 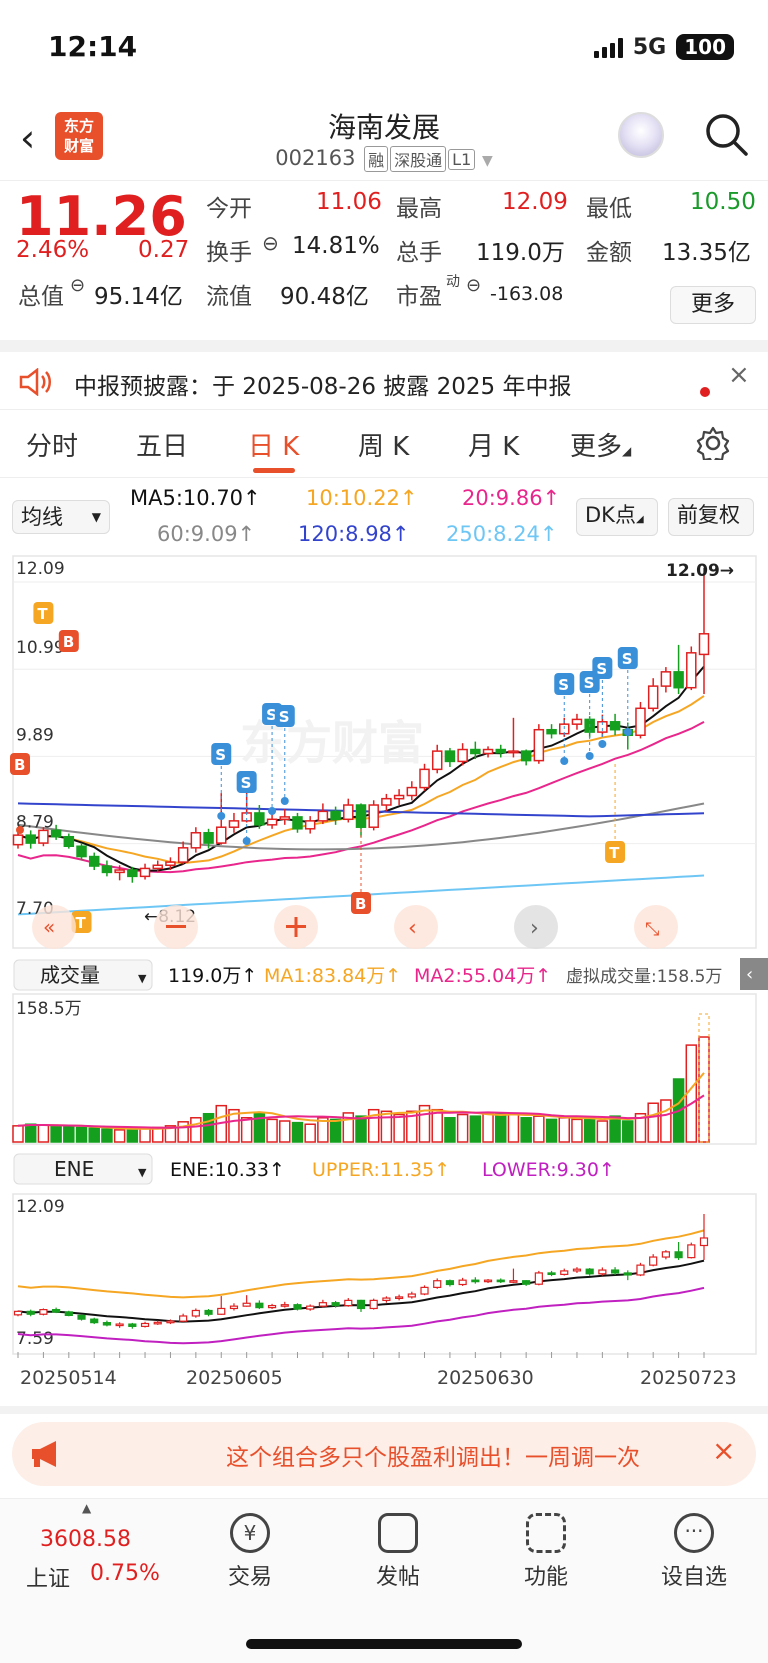 I want to click on unread-dot, so click(x=705, y=392).